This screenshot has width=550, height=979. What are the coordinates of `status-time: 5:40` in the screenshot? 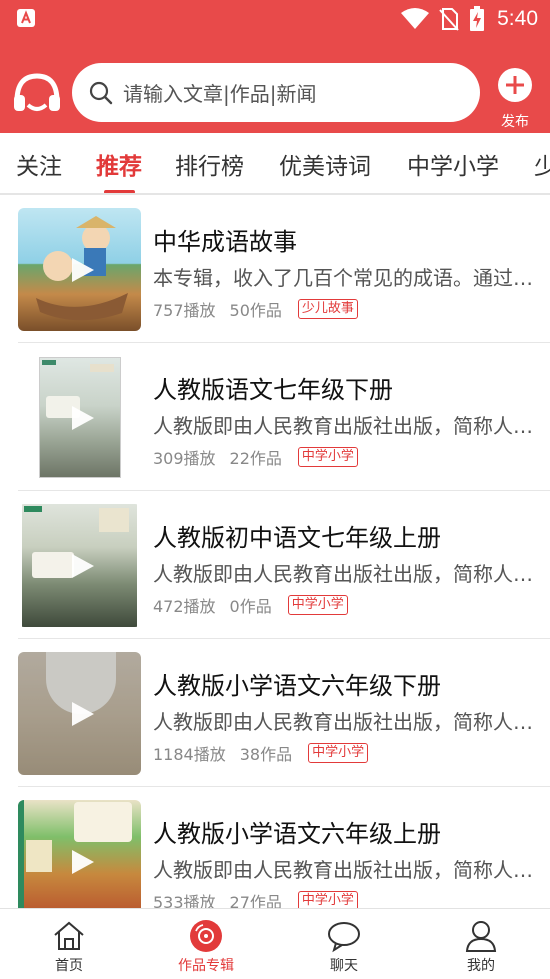 It's located at (517, 18).